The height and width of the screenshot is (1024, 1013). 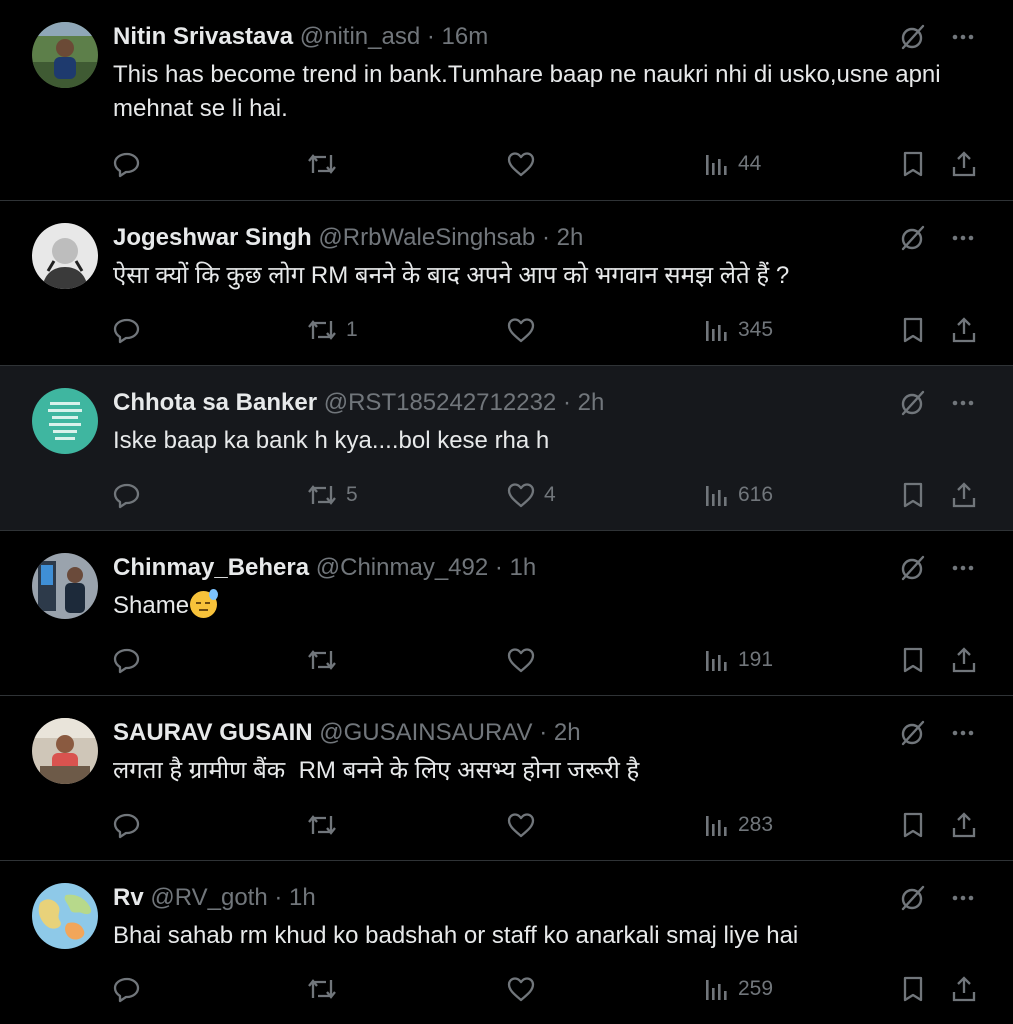 I want to click on display-name: SAURAV GUSAIN, so click(x=213, y=732).